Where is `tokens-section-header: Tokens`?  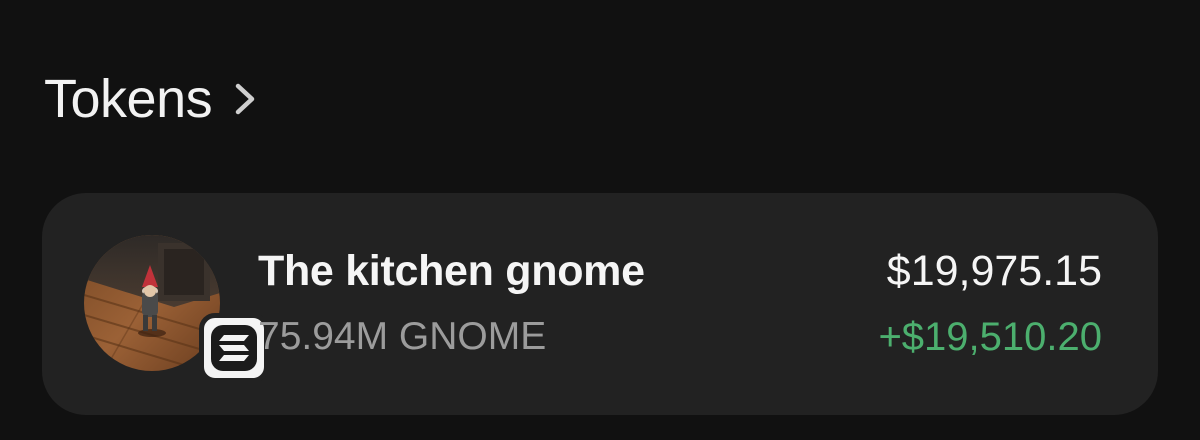 tokens-section-header: Tokens is located at coordinates (151, 99).